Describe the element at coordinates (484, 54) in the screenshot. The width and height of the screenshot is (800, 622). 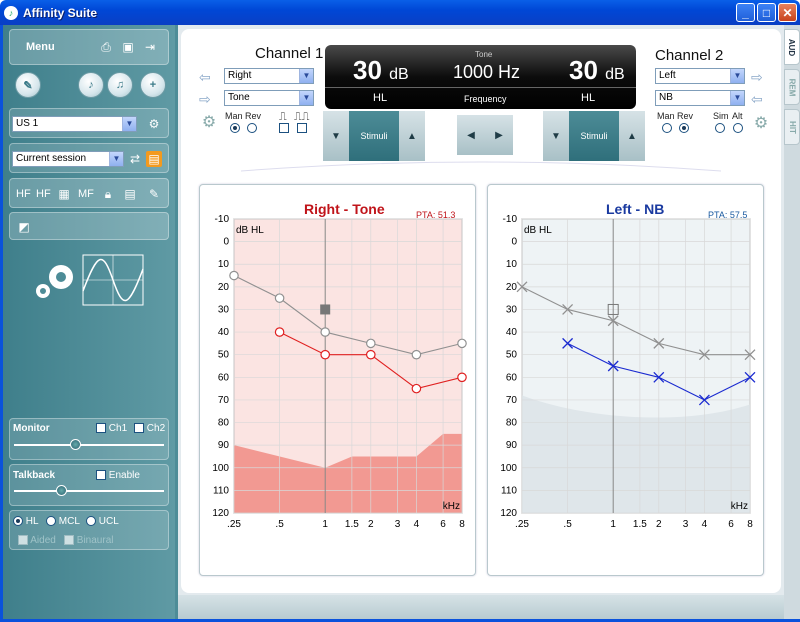
I see `display-stimulus-label: Tone` at that location.